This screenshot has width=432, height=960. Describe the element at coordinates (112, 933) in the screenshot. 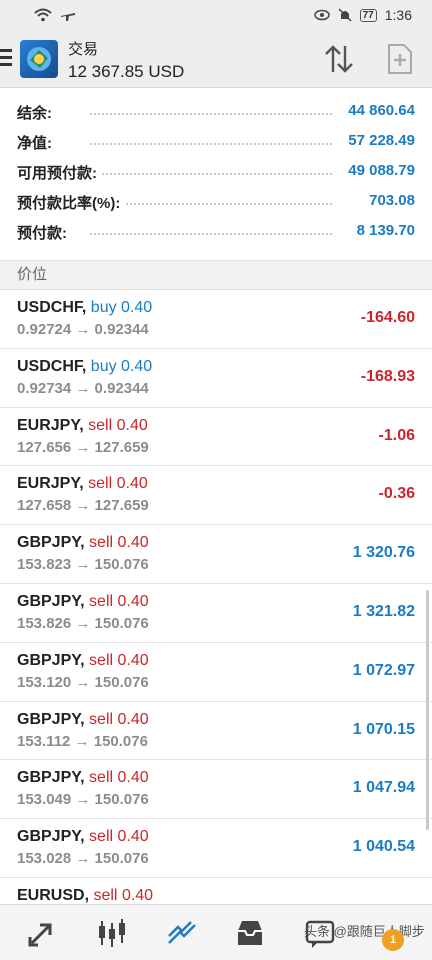

I see `chart-icon` at that location.